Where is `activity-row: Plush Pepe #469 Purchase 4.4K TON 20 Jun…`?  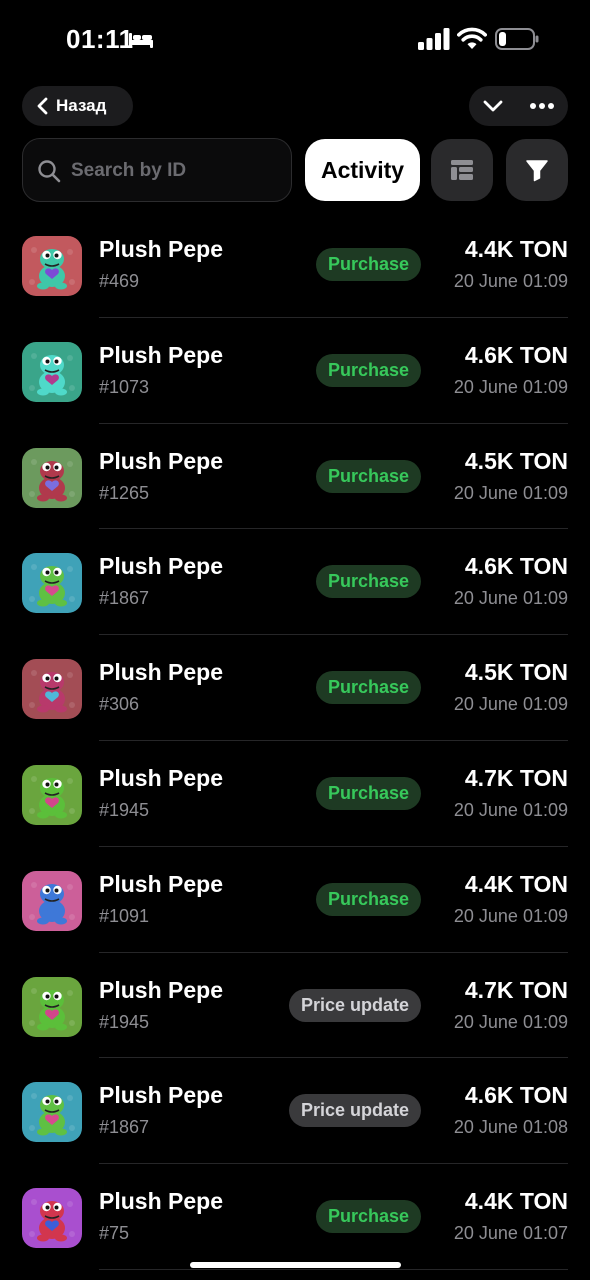
activity-row: Plush Pepe #469 Purchase 4.4K TON 20 Jun… is located at coordinates (295, 265).